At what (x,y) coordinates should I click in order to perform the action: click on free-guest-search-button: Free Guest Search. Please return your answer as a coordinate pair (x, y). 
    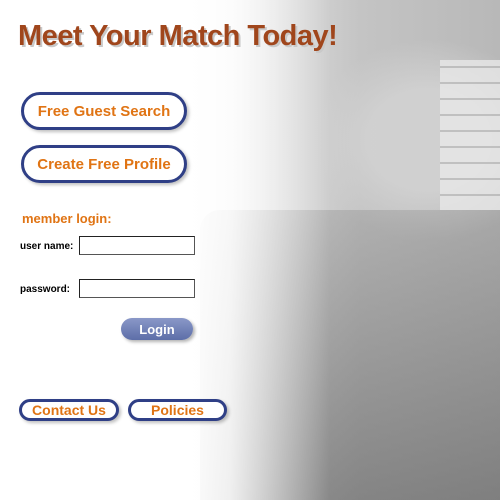
    Looking at the image, I should click on (104, 111).